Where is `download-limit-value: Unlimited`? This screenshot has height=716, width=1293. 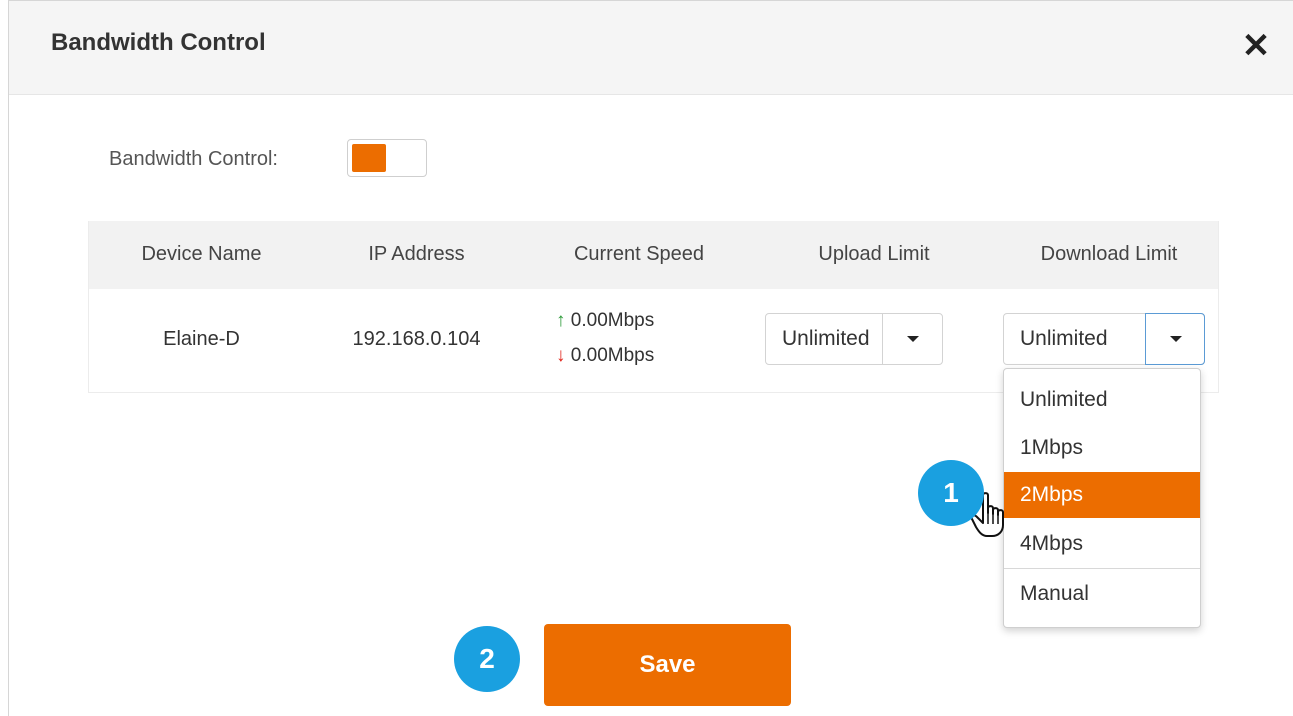
download-limit-value: Unlimited is located at coordinates (1064, 338).